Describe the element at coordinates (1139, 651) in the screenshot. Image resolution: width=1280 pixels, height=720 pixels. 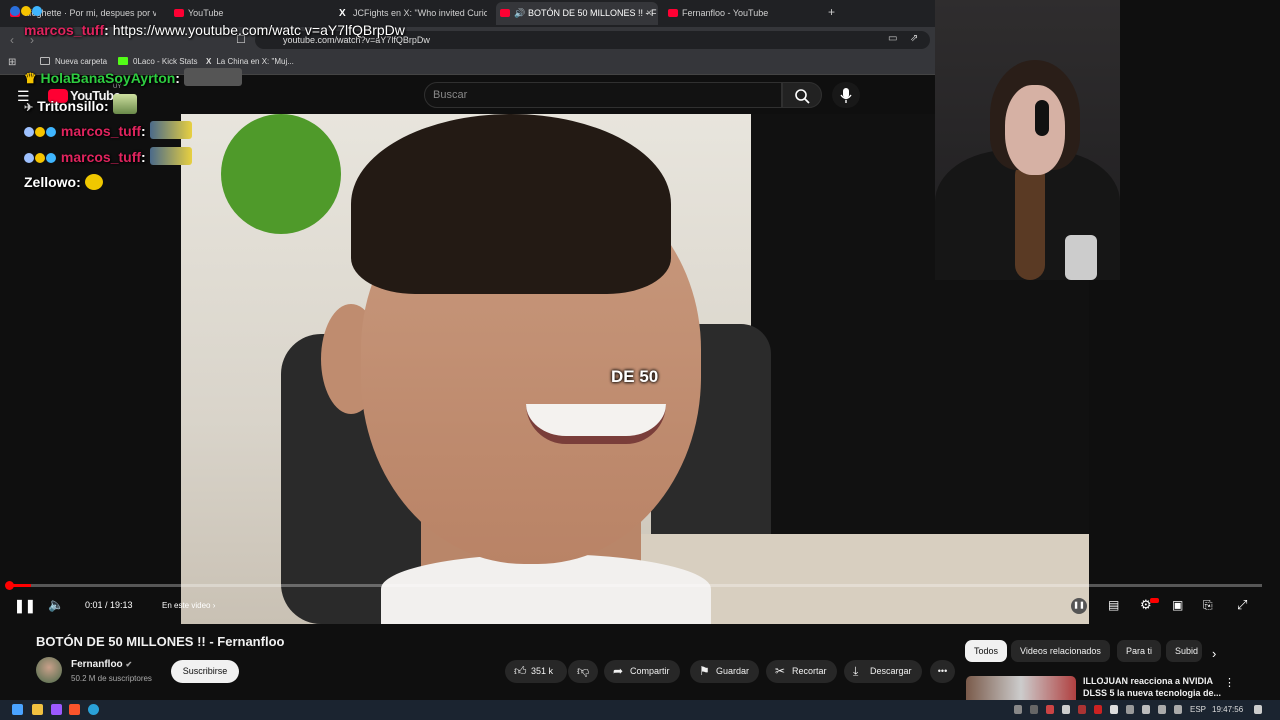
I see `chip-for-you: Para ti` at that location.